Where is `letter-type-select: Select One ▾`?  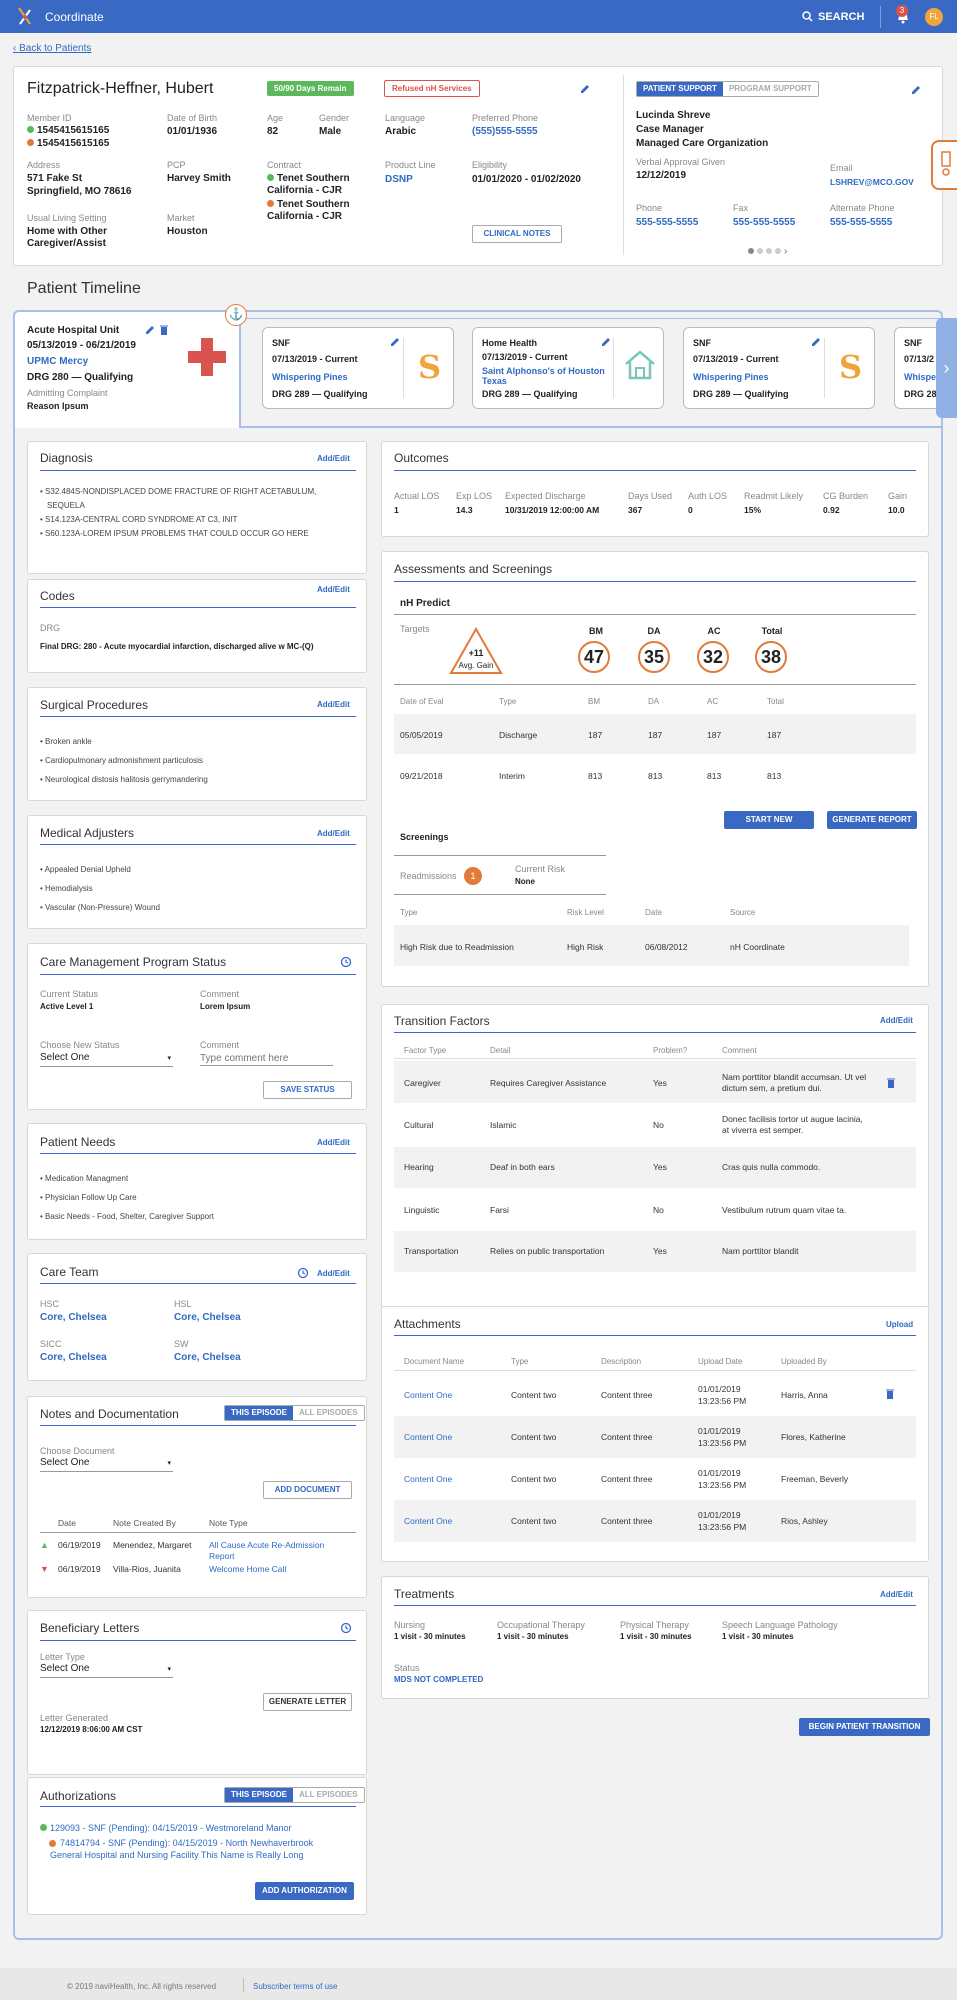
letter-type-select: Select One ▾ is located at coordinates (106, 1670).